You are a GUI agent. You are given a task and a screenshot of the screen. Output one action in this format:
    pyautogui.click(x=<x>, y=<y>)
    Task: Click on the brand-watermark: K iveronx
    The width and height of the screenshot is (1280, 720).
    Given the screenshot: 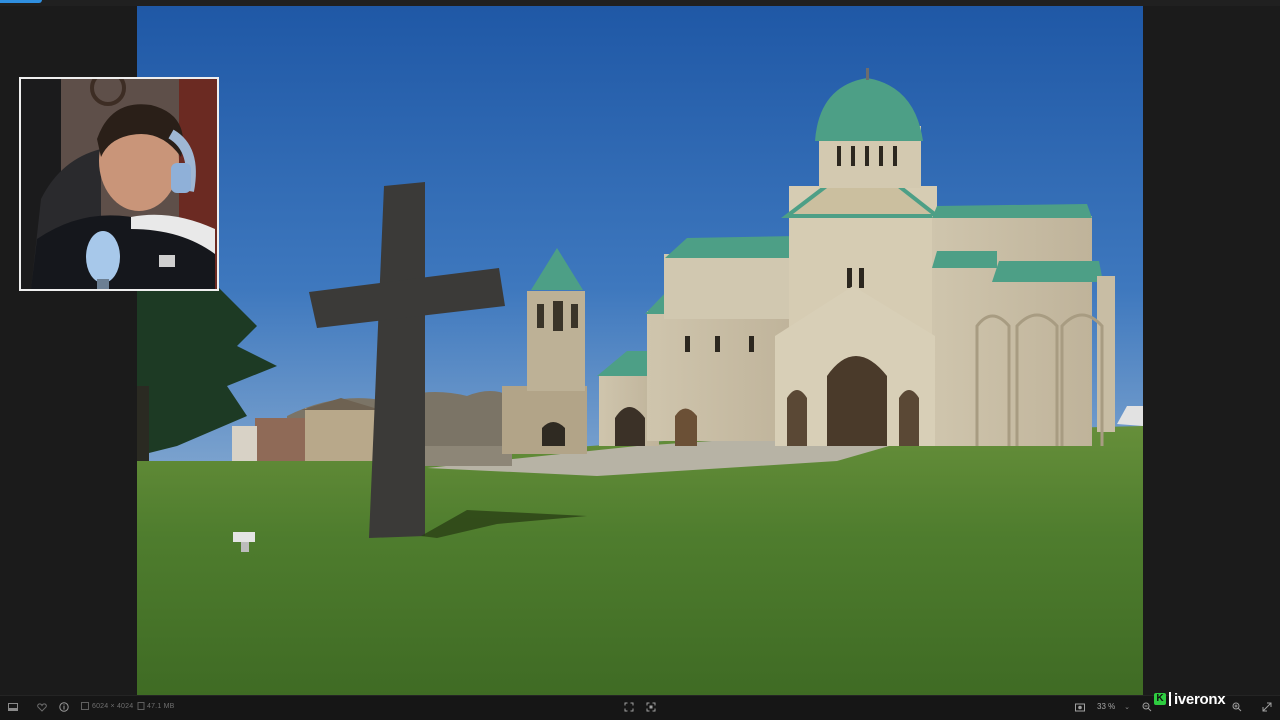 What is the action you would take?
    pyautogui.click(x=1190, y=699)
    